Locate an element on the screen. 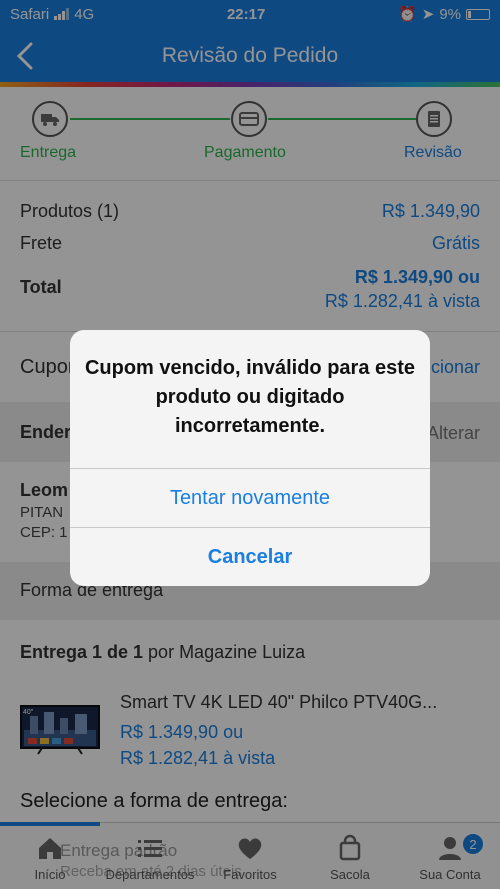  tab-label: Departamentos is located at coordinates (150, 874).